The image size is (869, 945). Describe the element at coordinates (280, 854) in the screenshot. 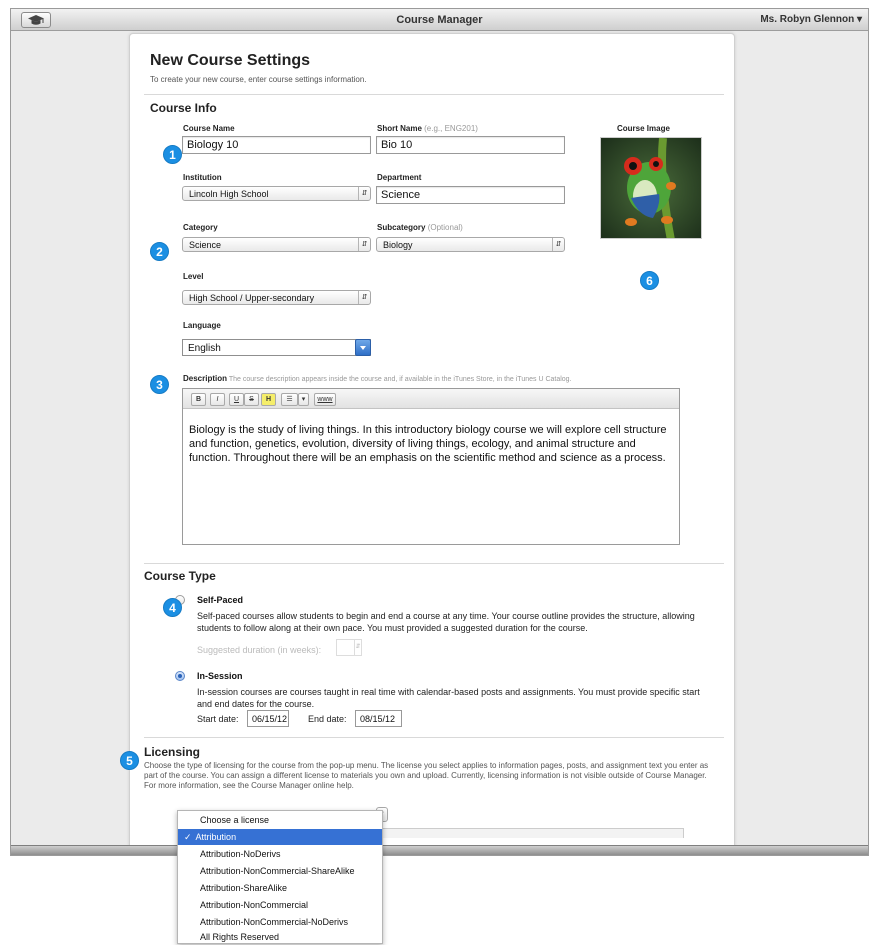

I see `license-option: Attribution-NoDerivs` at that location.